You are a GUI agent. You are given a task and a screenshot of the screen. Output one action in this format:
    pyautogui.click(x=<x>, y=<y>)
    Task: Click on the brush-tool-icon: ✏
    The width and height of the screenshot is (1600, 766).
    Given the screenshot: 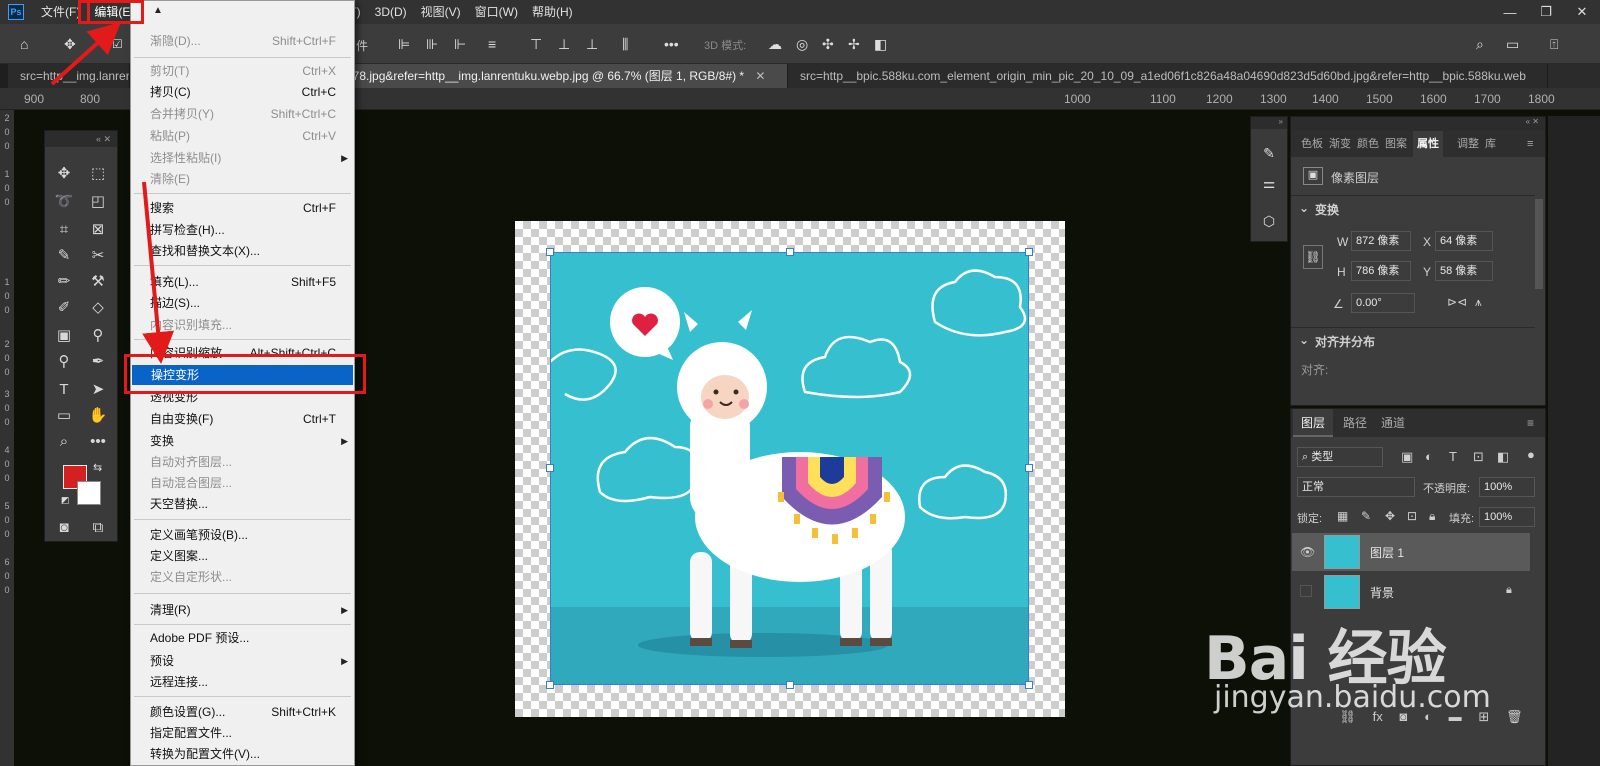 What is the action you would take?
    pyautogui.click(x=64, y=281)
    